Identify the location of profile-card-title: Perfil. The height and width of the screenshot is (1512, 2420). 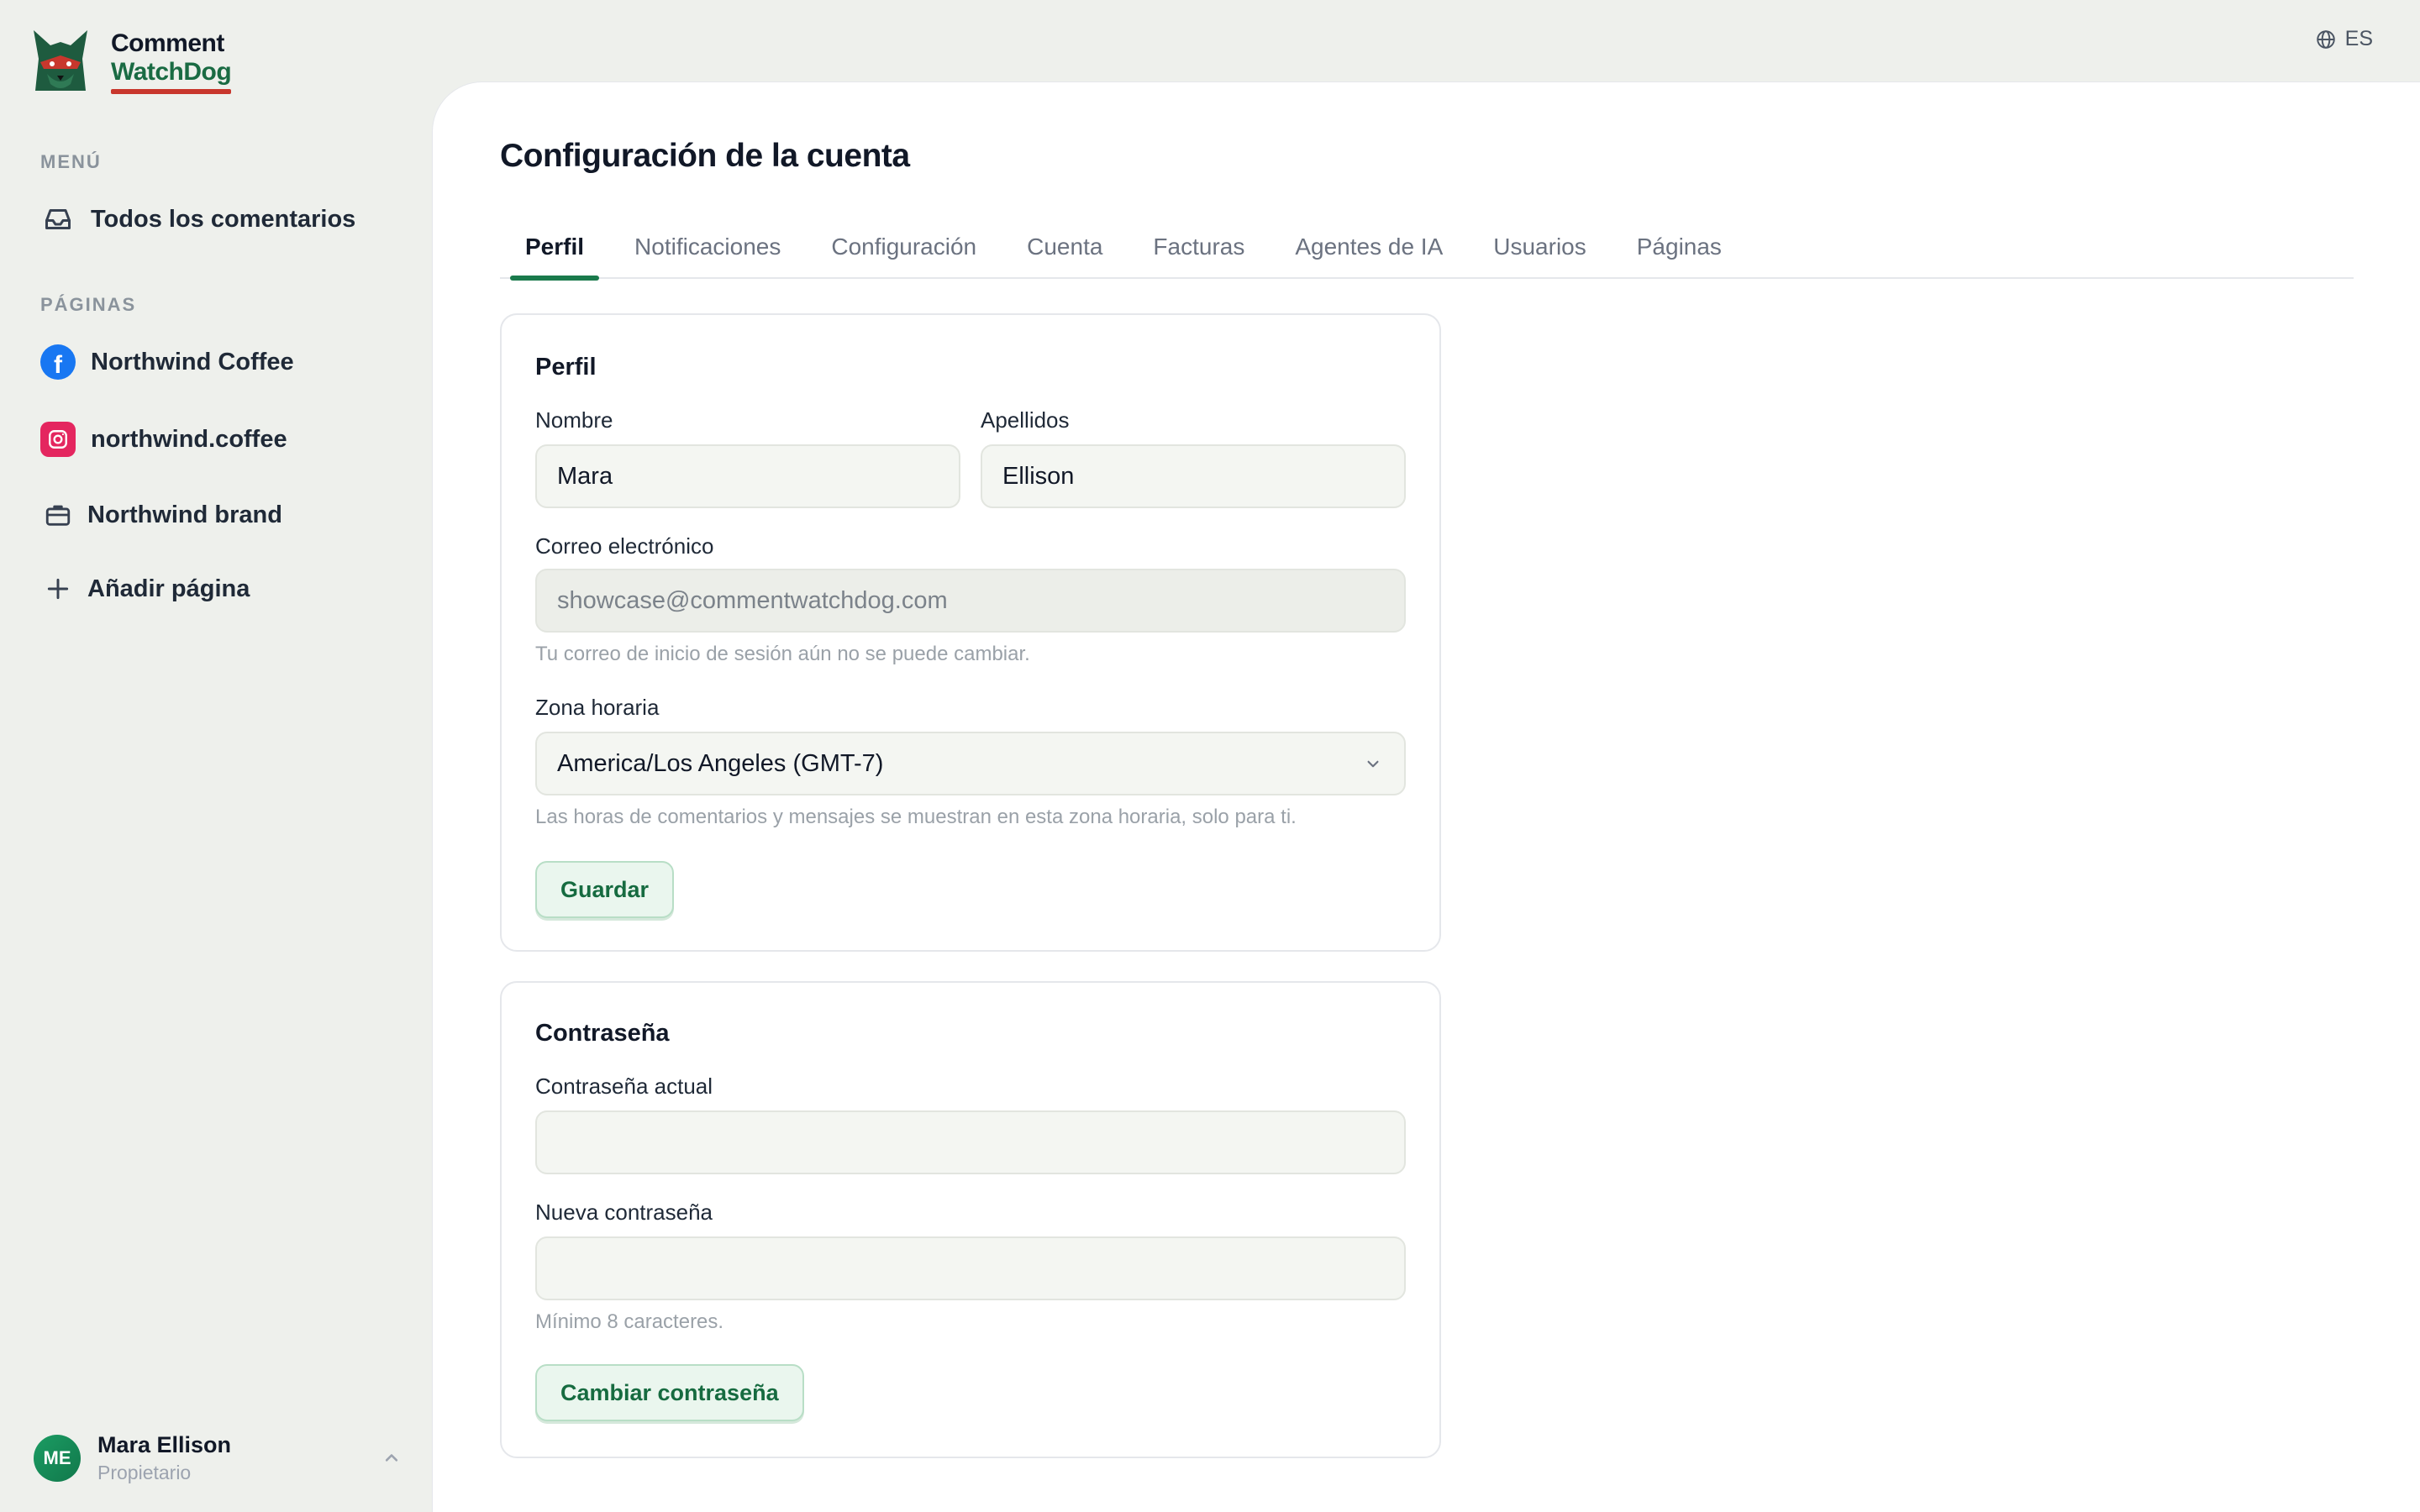
(566, 367).